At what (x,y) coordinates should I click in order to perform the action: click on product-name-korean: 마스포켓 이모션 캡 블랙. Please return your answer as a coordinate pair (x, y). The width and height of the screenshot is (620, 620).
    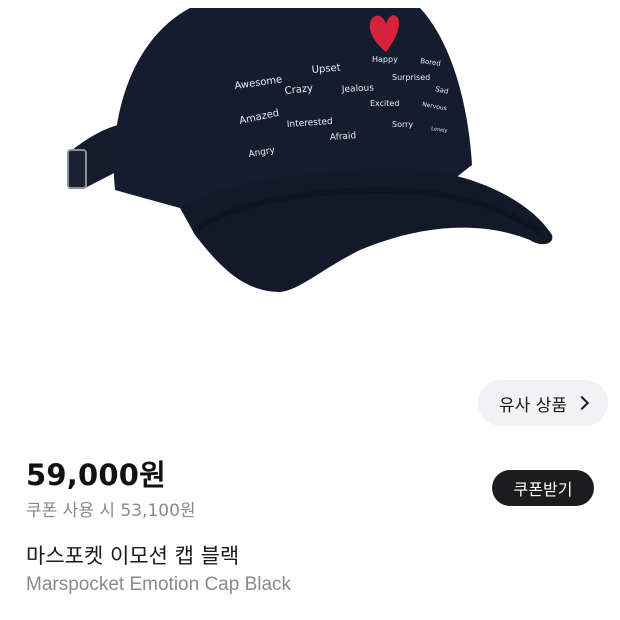
    Looking at the image, I should click on (133, 556).